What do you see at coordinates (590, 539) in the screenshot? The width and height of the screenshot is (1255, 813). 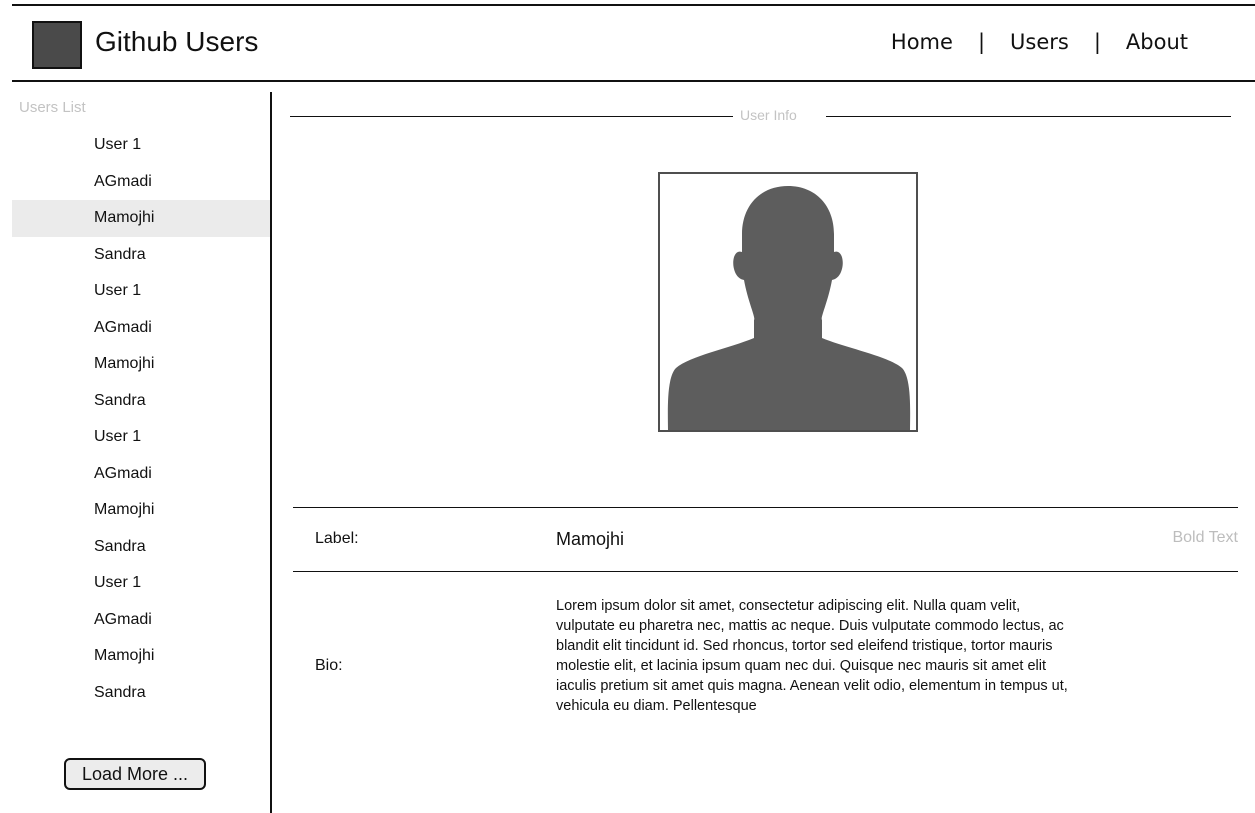 I see `user-name-value: Mamojhi` at bounding box center [590, 539].